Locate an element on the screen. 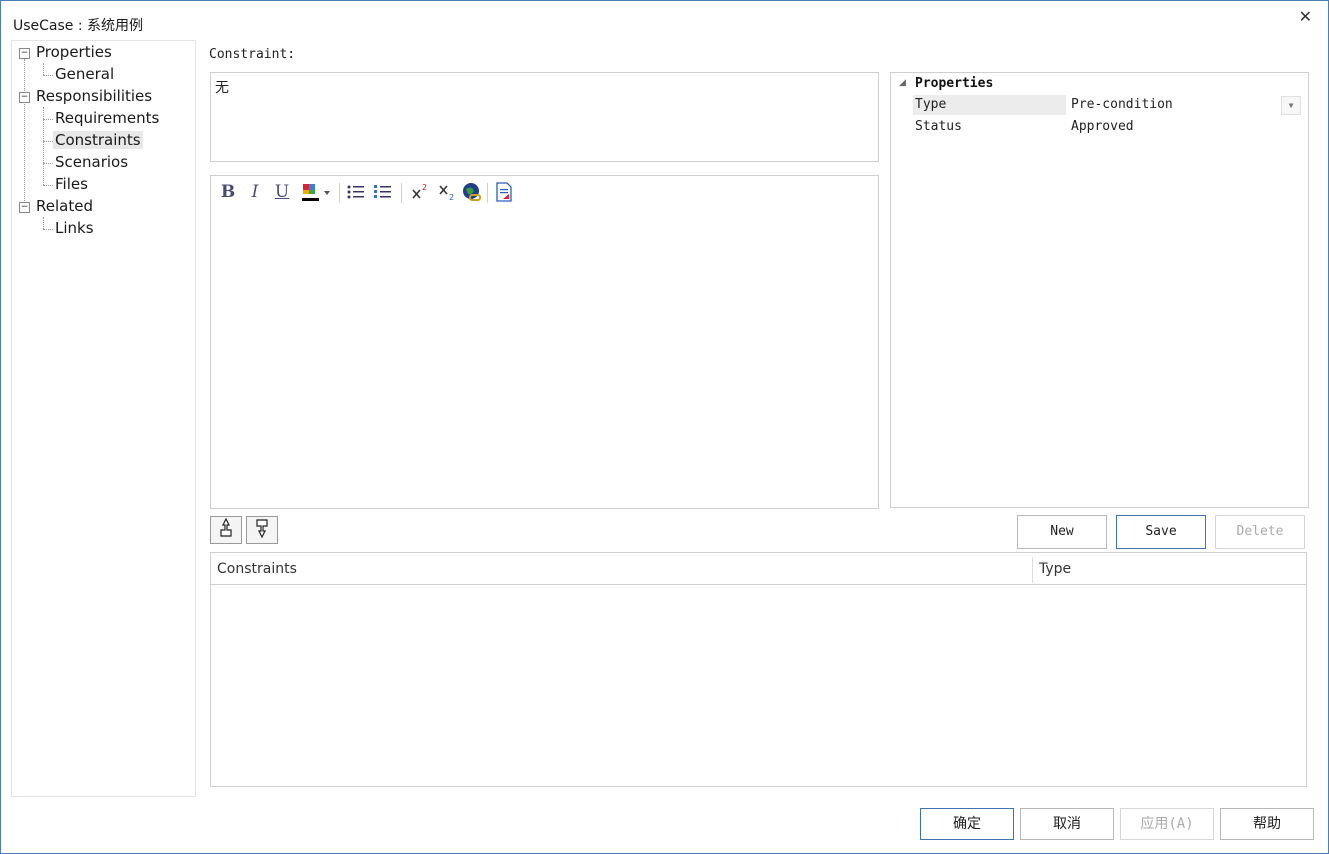 The height and width of the screenshot is (854, 1329). bulleted-list-icon is located at coordinates (356, 192).